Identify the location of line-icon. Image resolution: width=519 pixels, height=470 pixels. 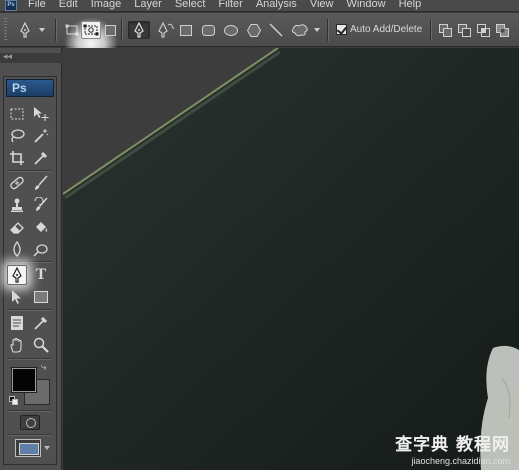
(276, 30).